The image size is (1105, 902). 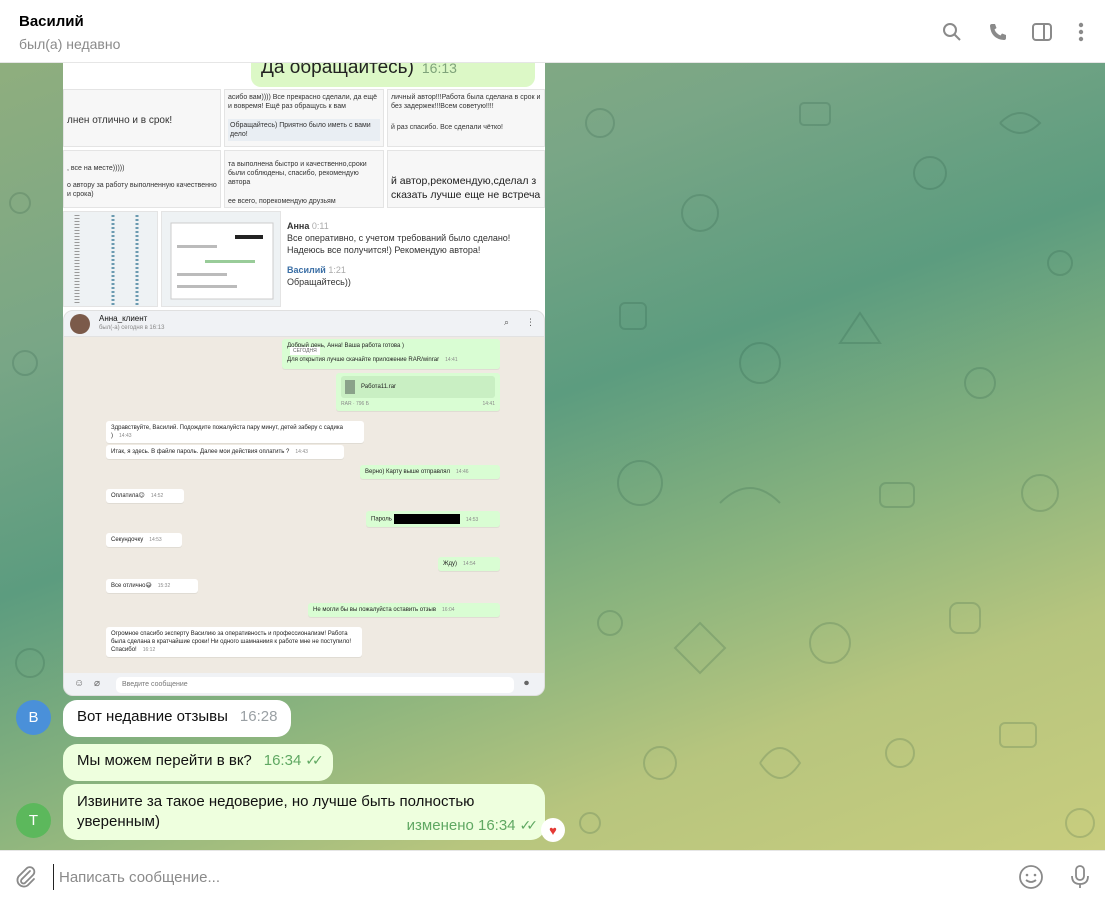 I want to click on message-composer, so click(x=552, y=876).